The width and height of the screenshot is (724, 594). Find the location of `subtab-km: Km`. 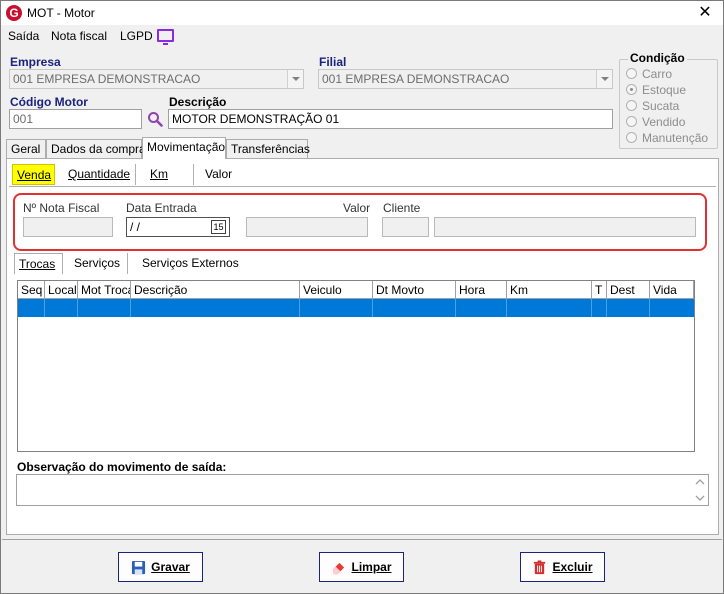

subtab-km: Km is located at coordinates (170, 174).